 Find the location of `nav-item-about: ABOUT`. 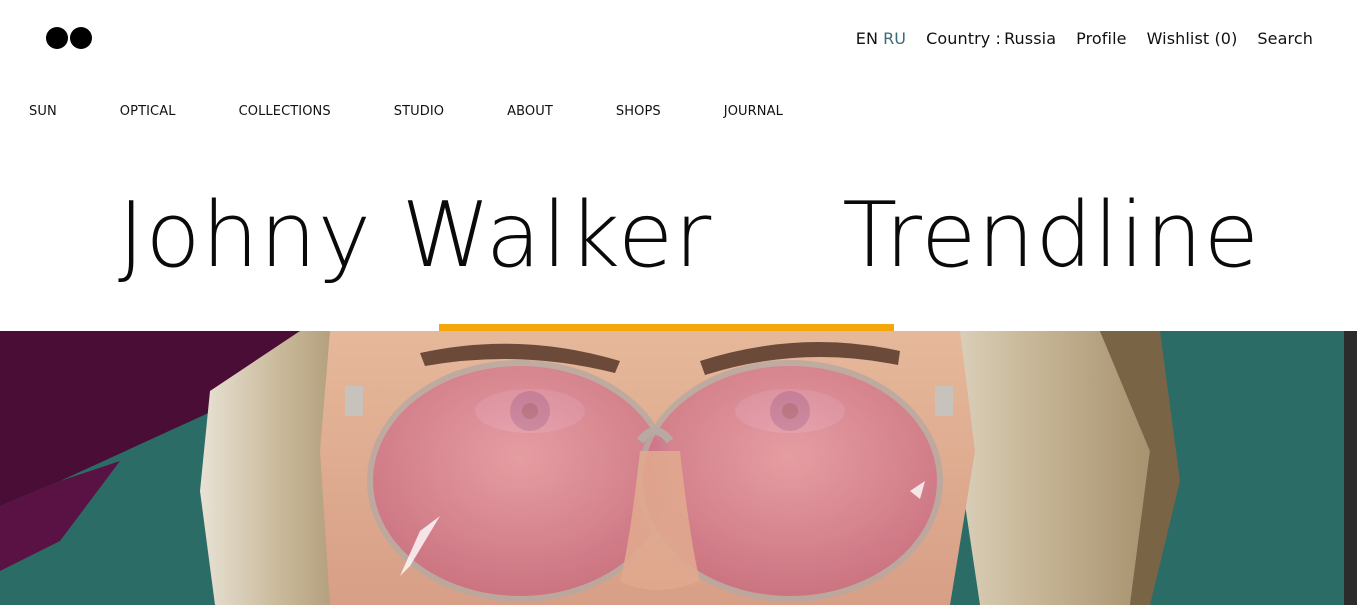

nav-item-about: ABOUT is located at coordinates (530, 113).